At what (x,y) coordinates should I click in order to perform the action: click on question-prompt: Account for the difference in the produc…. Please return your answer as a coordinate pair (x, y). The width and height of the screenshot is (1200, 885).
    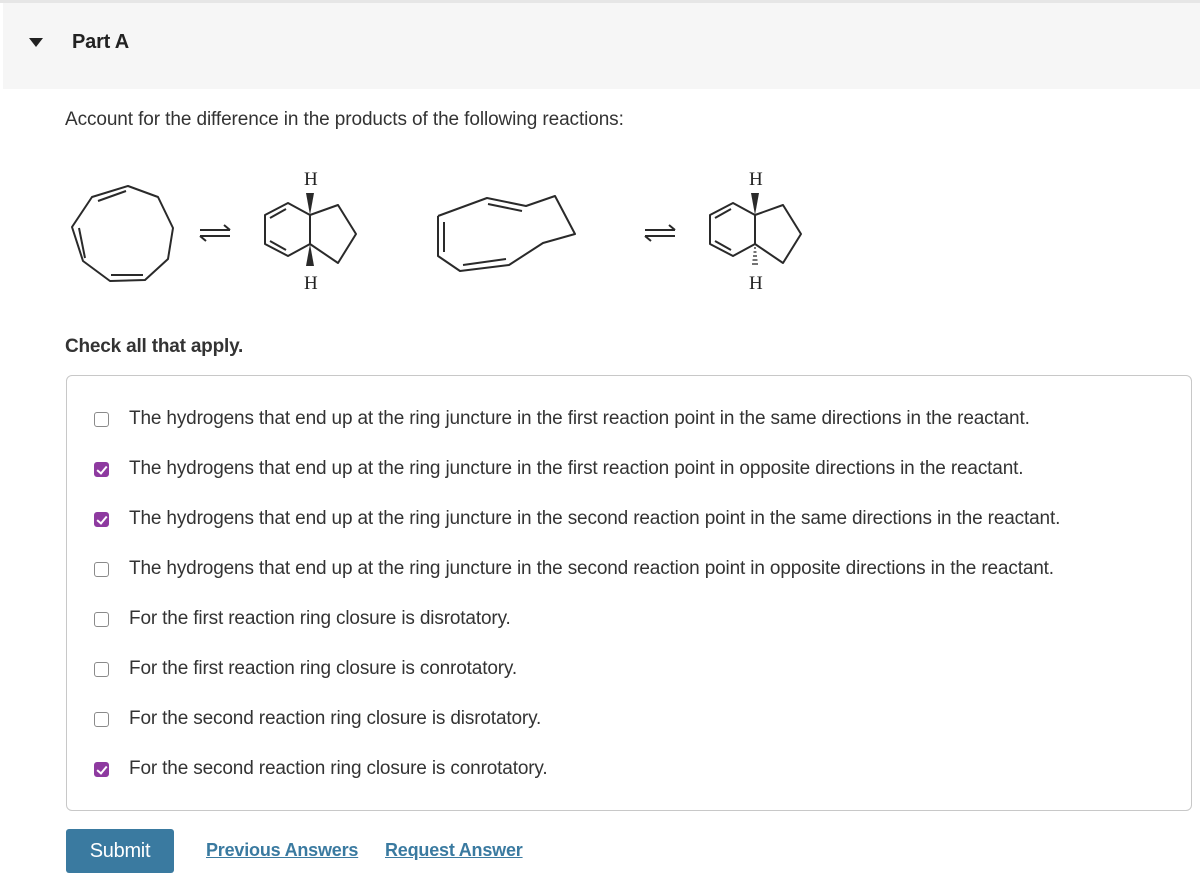
    Looking at the image, I should click on (344, 119).